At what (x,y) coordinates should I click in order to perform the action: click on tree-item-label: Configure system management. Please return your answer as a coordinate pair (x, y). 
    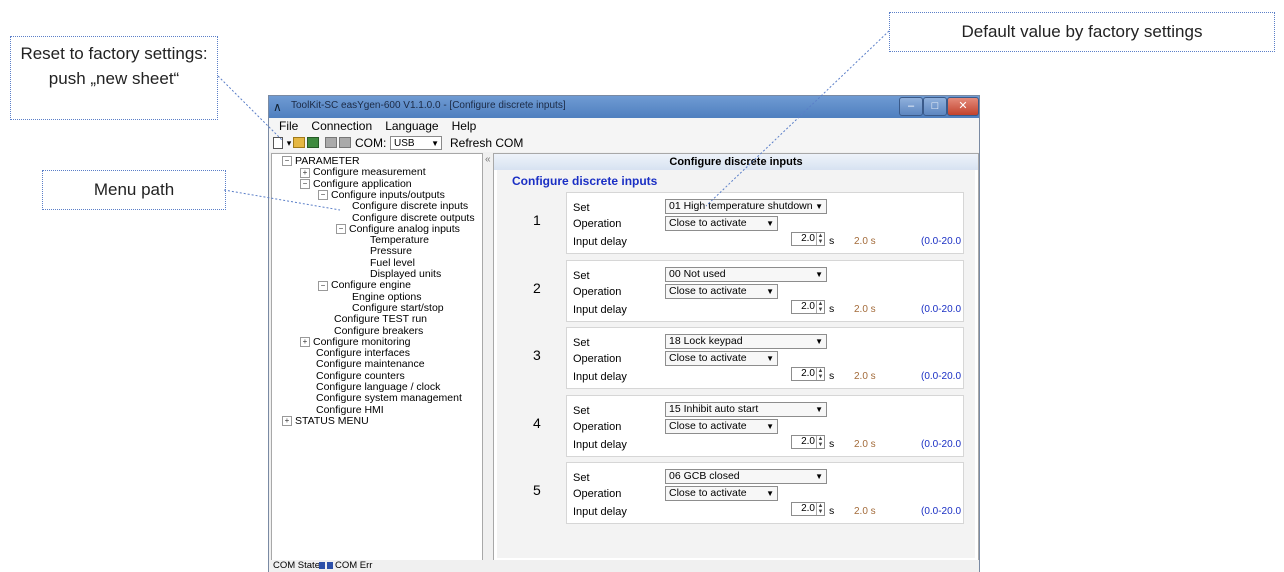
    Looking at the image, I should click on (389, 398).